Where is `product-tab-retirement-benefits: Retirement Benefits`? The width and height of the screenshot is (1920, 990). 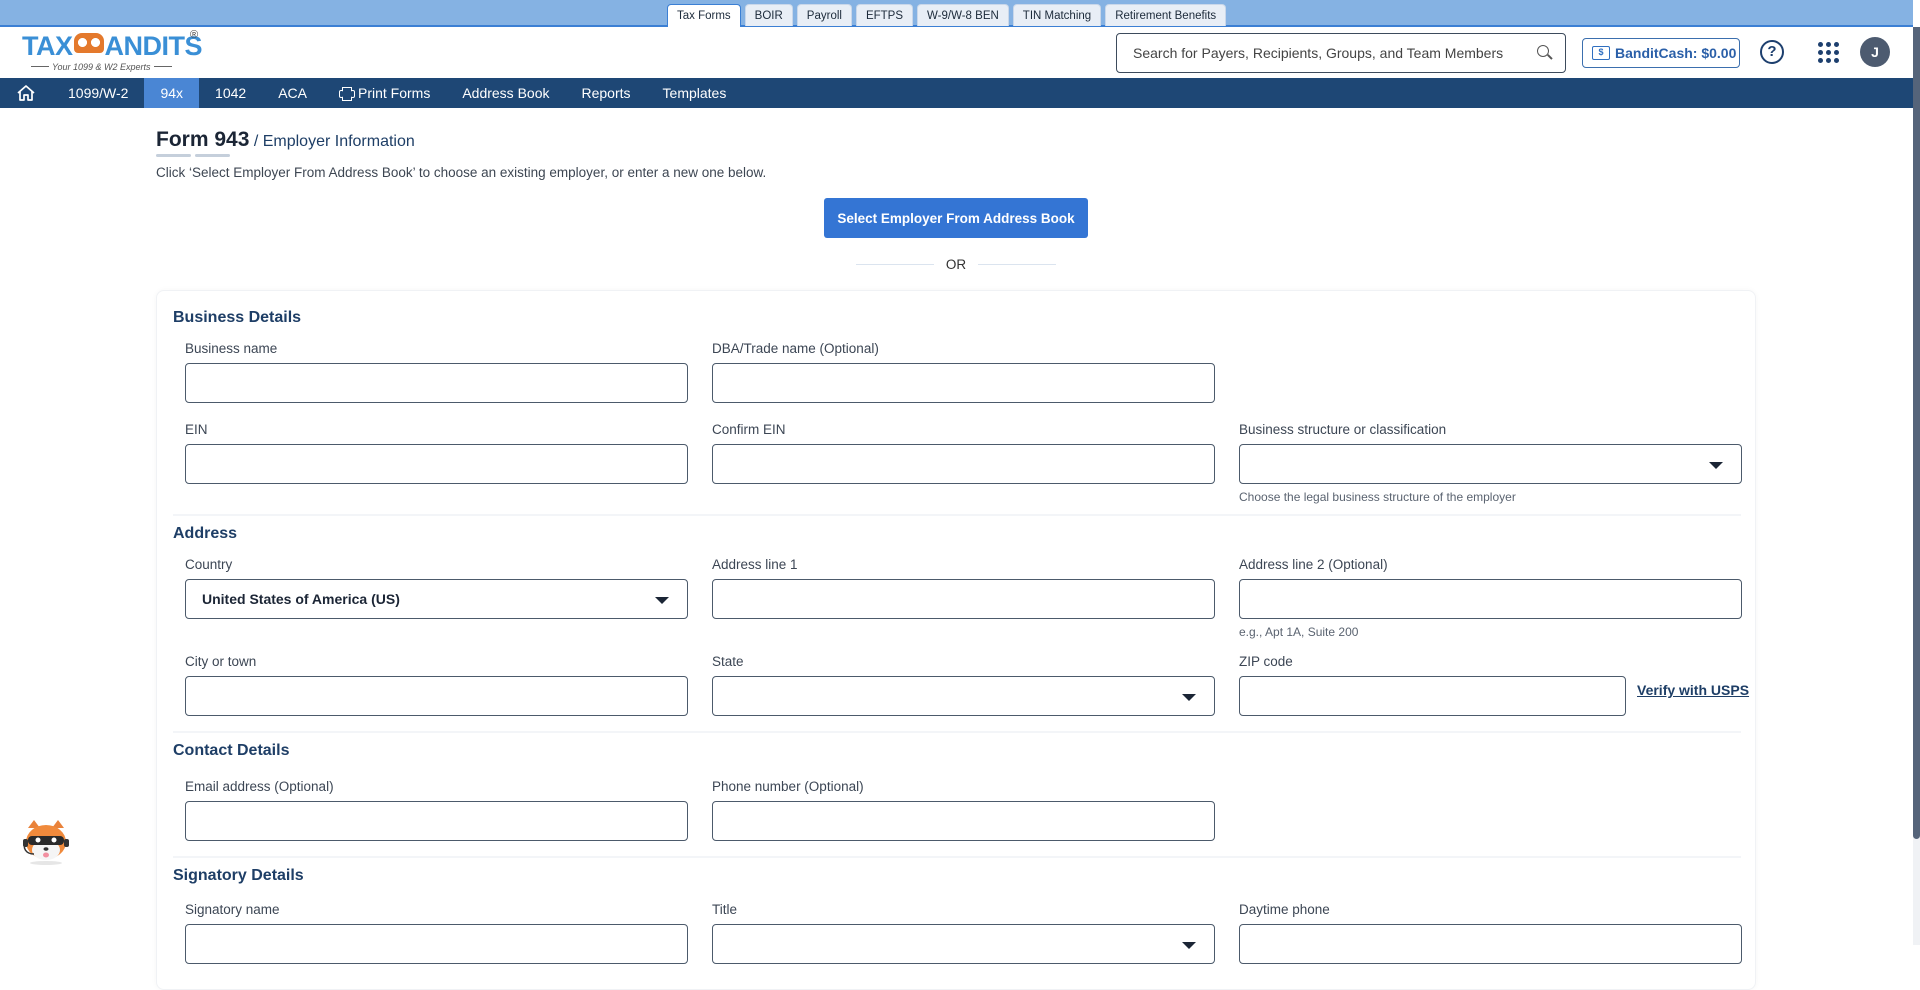
product-tab-retirement-benefits: Retirement Benefits is located at coordinates (1166, 15).